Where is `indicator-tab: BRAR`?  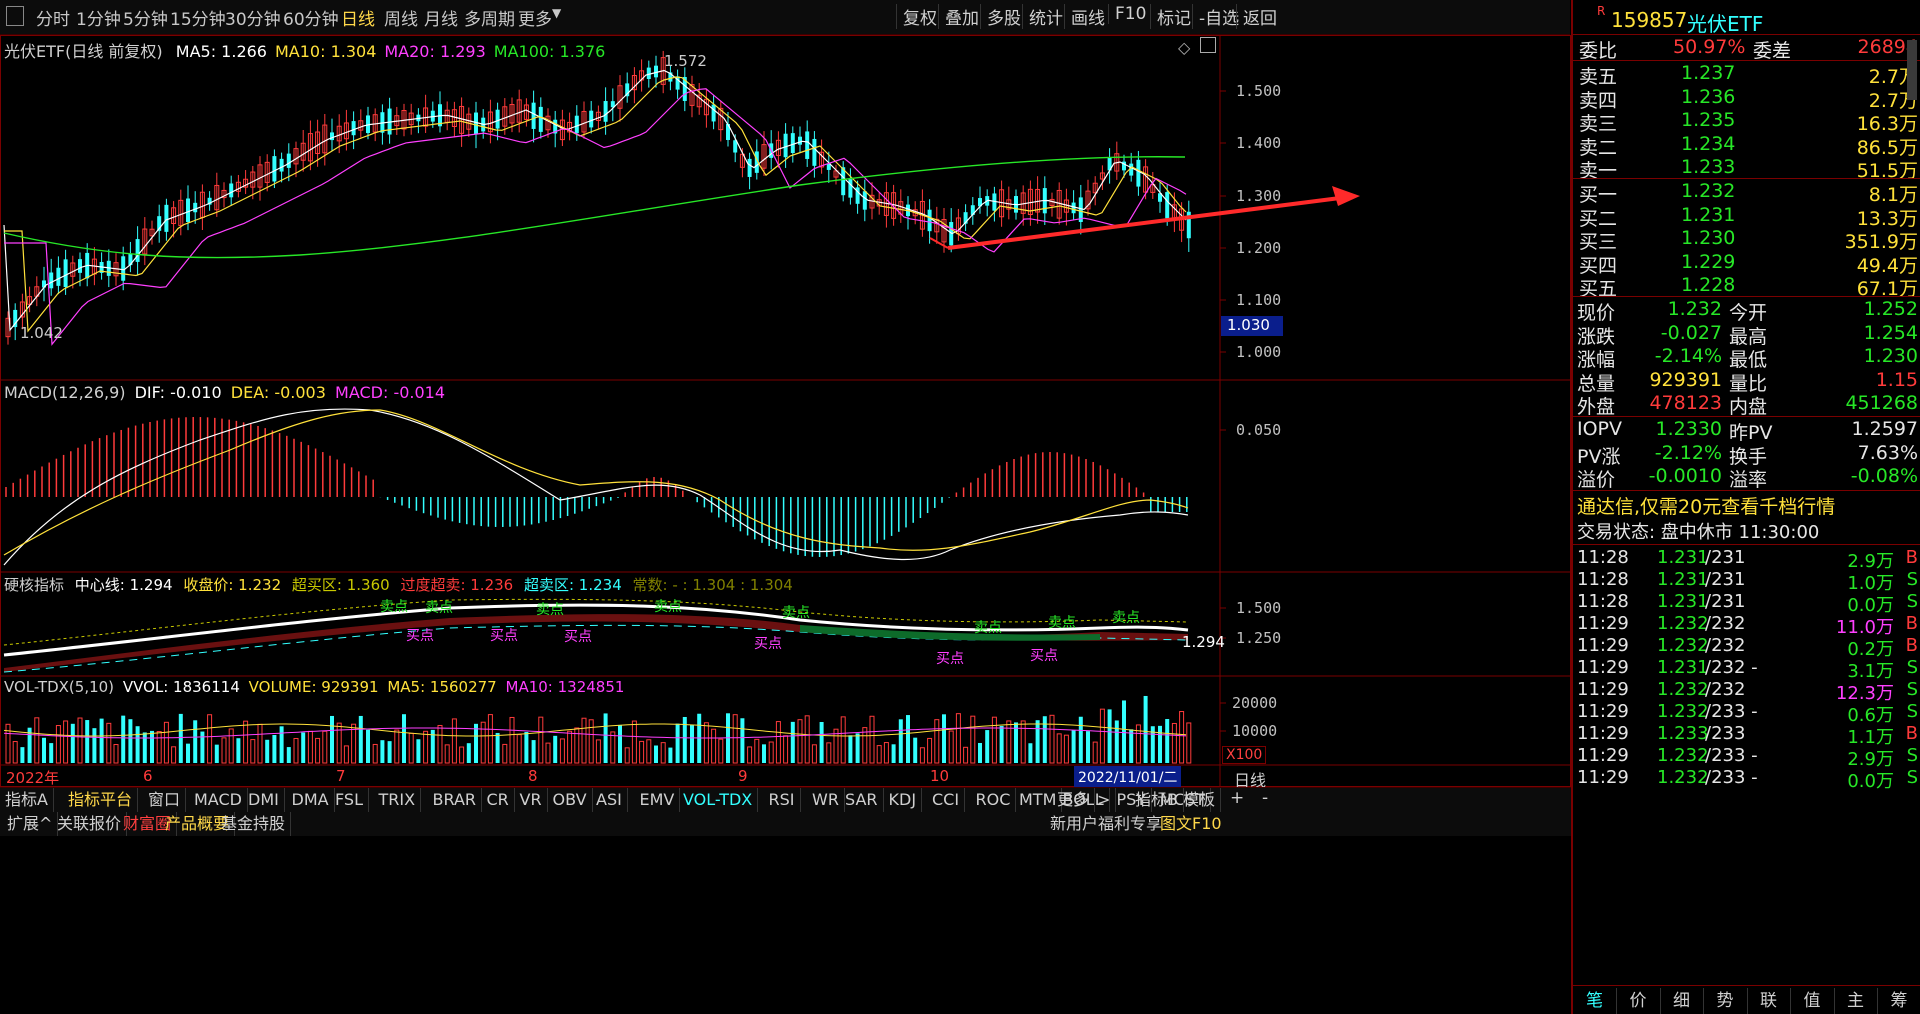 indicator-tab: BRAR is located at coordinates (455, 800).